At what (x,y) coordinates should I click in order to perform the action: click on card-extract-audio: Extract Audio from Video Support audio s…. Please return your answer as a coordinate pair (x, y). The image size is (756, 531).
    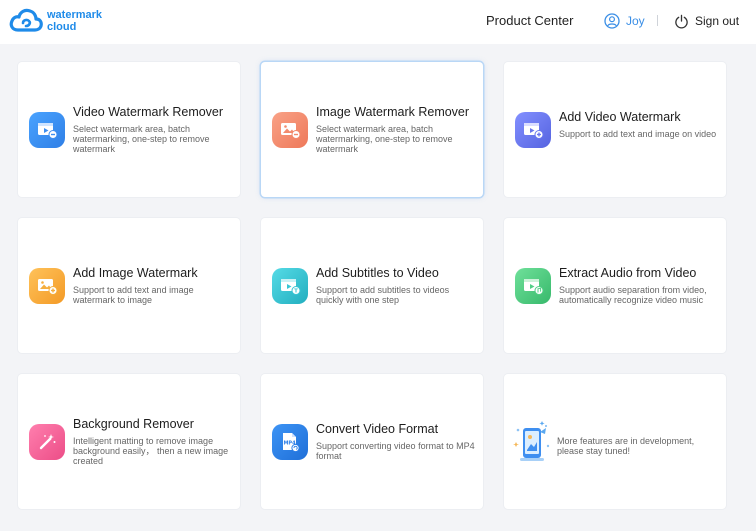
    Looking at the image, I should click on (615, 285).